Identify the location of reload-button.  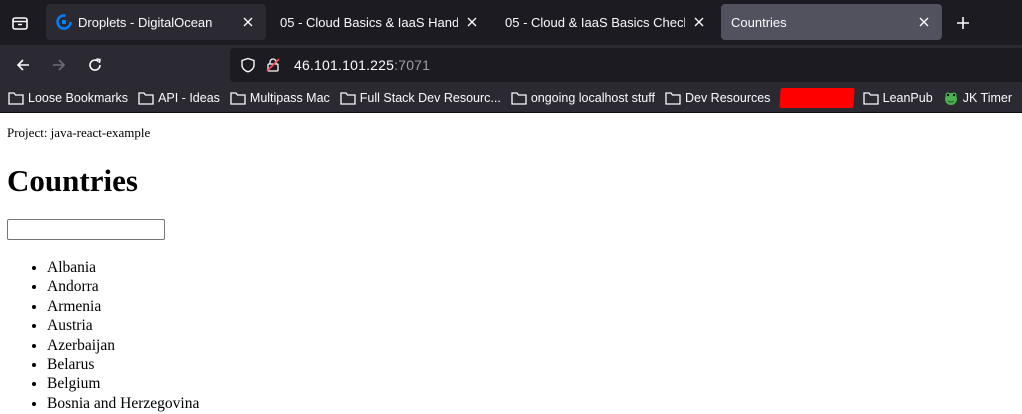
(95, 65).